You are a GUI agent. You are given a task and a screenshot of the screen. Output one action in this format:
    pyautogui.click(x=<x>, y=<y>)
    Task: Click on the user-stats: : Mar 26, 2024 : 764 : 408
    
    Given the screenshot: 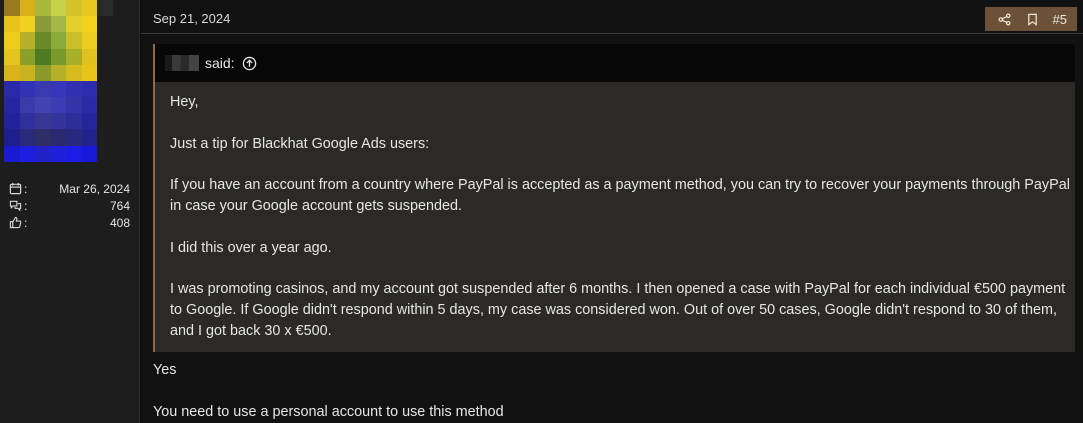 What is the action you would take?
    pyautogui.click(x=69, y=205)
    